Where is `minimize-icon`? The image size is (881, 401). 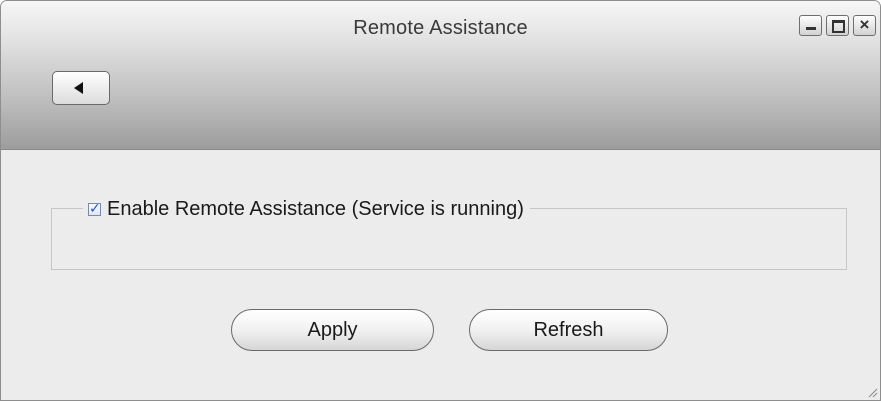
minimize-icon is located at coordinates (811, 28).